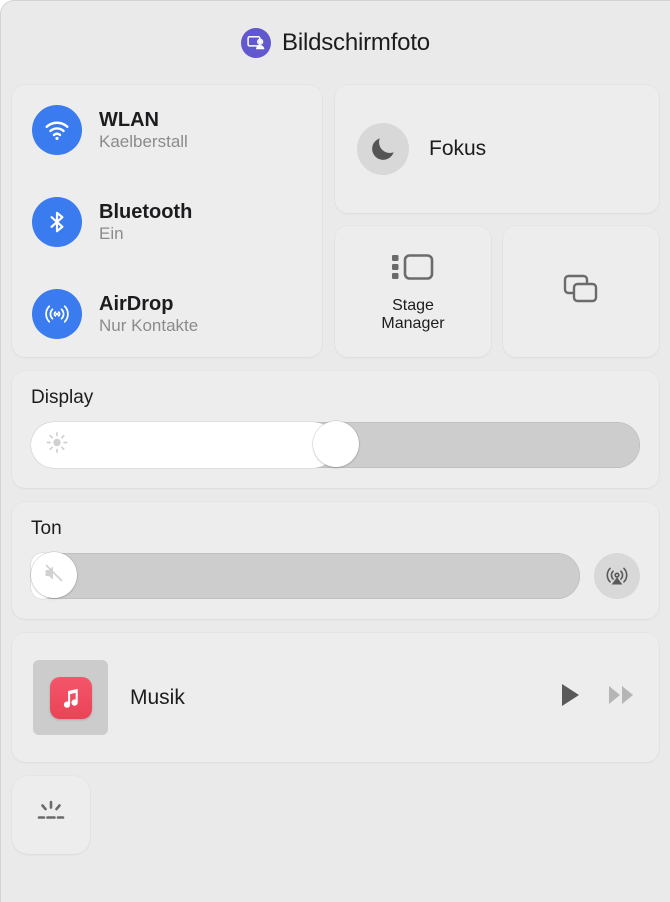 This screenshot has height=902, width=670. I want to click on sound-slider-knob, so click(54, 575).